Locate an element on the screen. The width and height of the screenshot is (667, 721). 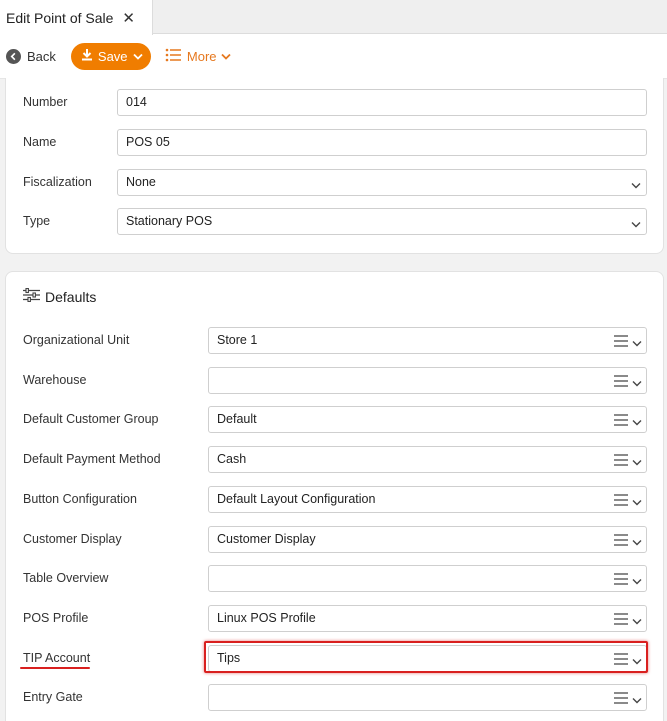
entry-gate-label: Entry Gate is located at coordinates (53, 697).